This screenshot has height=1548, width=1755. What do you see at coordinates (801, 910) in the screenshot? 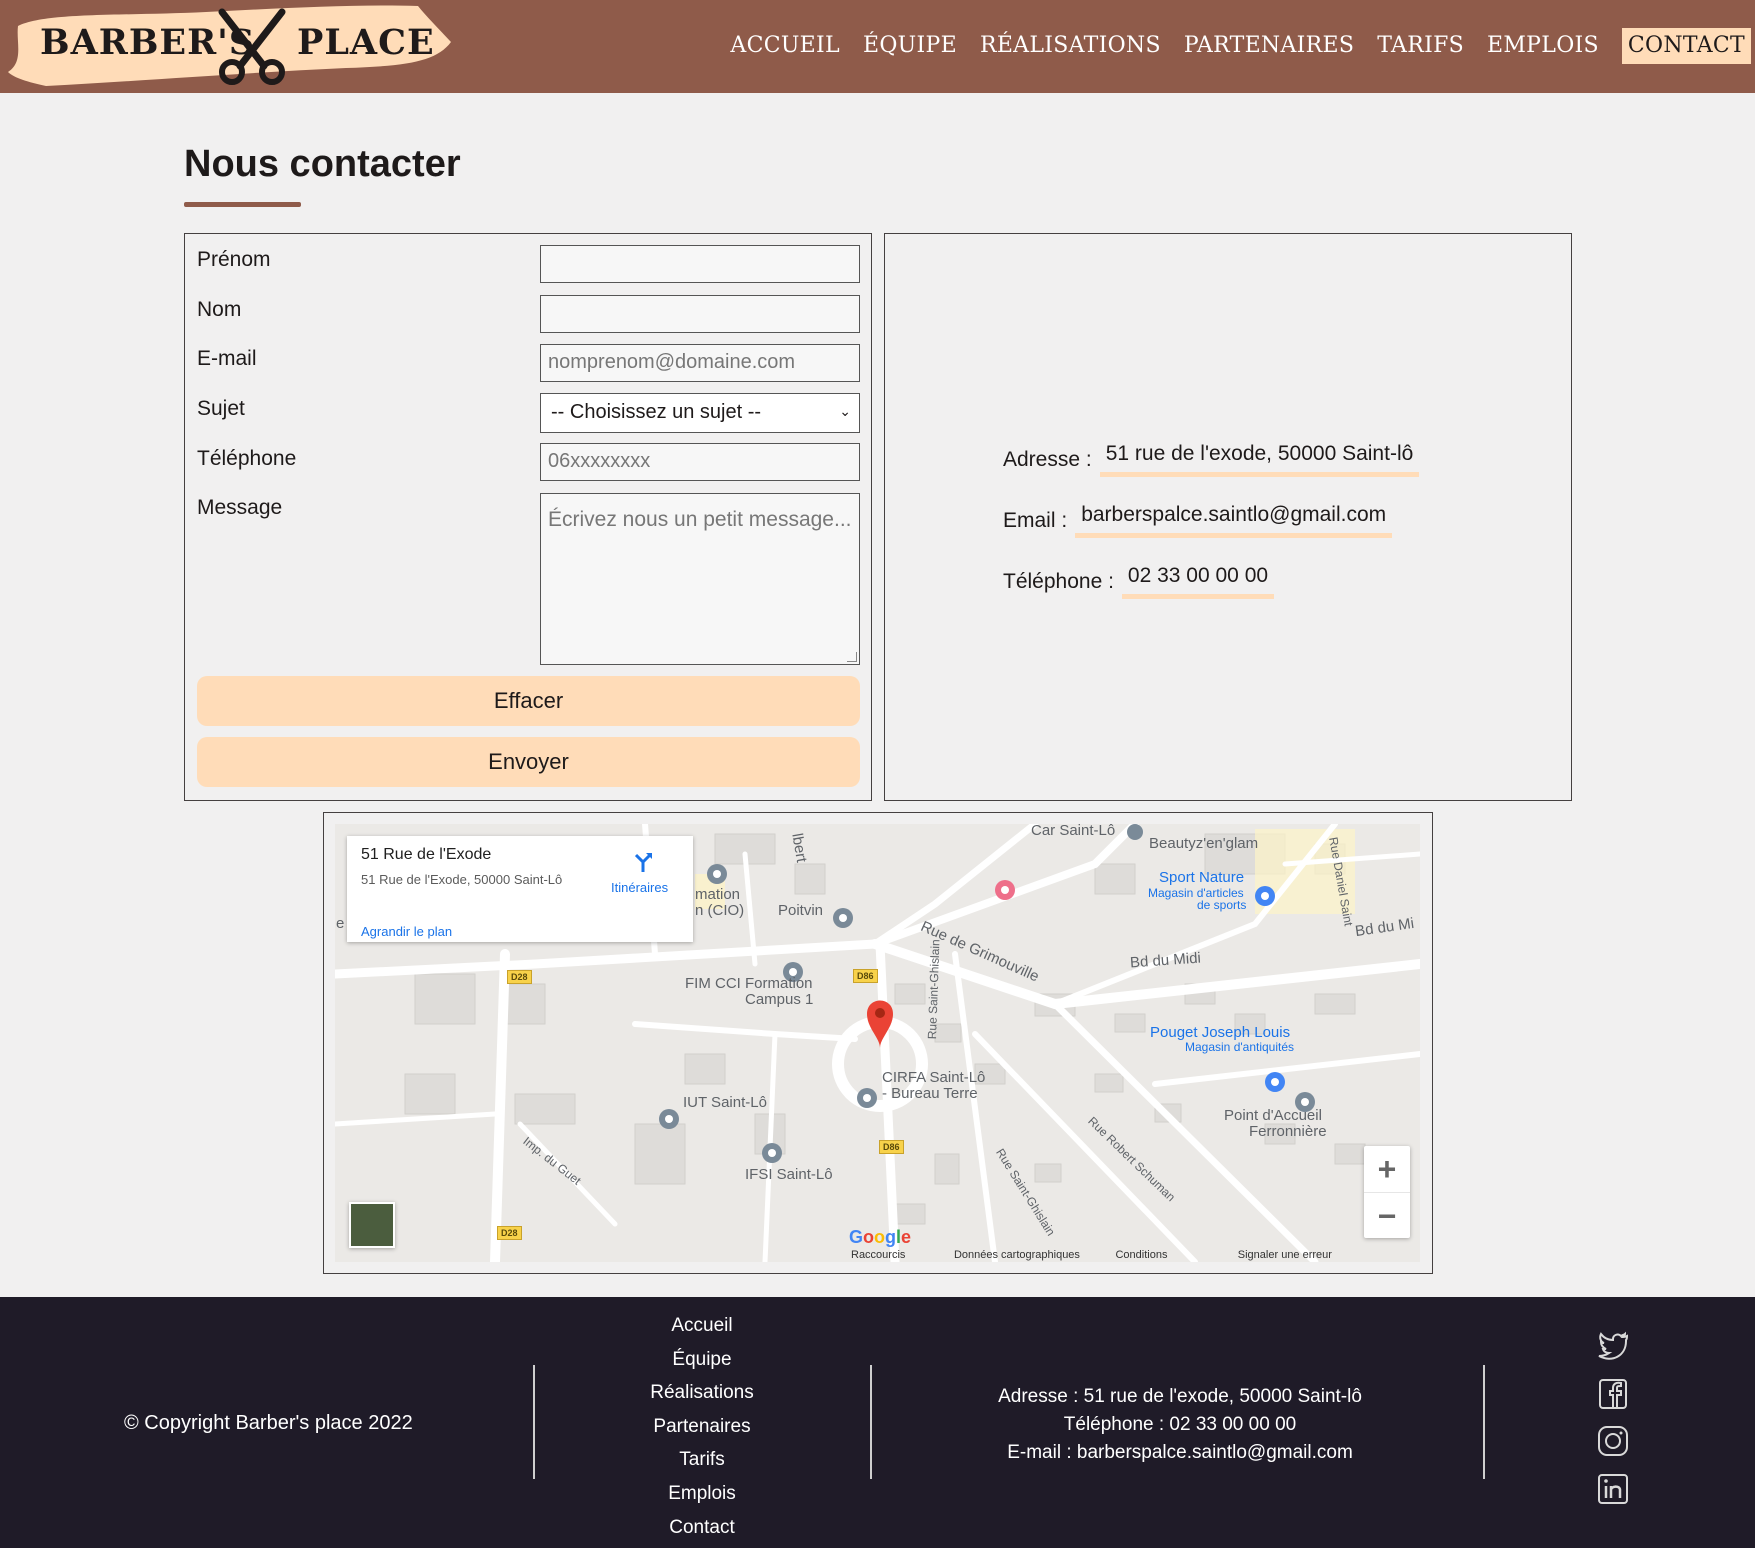
I see `map-label-poitvin: Poitvin` at bounding box center [801, 910].